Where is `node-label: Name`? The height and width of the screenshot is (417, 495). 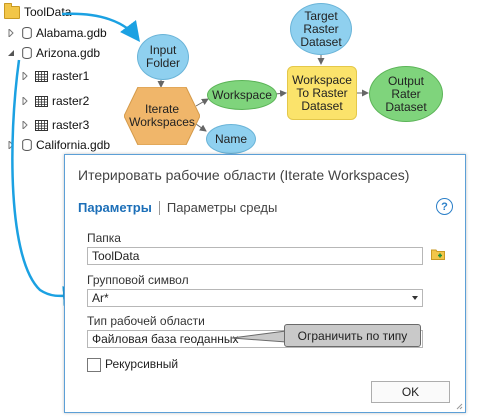 node-label: Name is located at coordinates (230, 138).